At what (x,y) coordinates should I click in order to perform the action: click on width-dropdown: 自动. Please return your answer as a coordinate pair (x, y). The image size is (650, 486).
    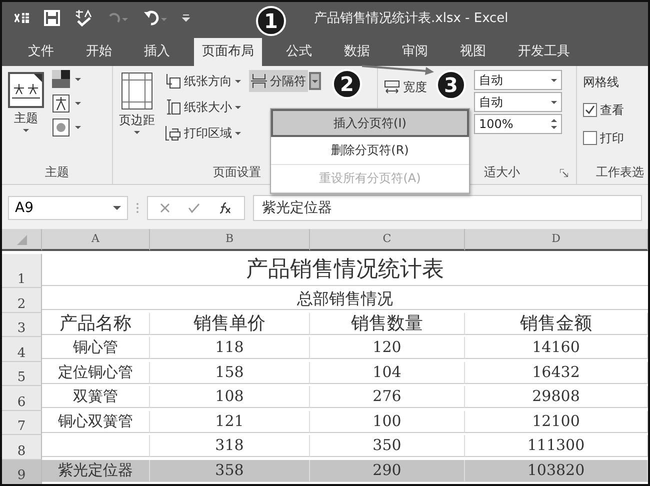
    Looking at the image, I should click on (518, 80).